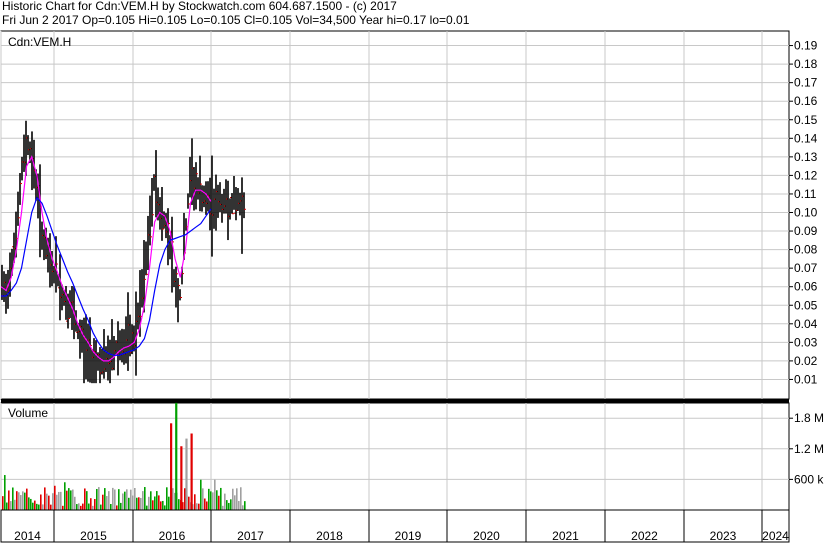 This screenshot has width=830, height=543. I want to click on price-tick-label: 0.16, so click(806, 101).